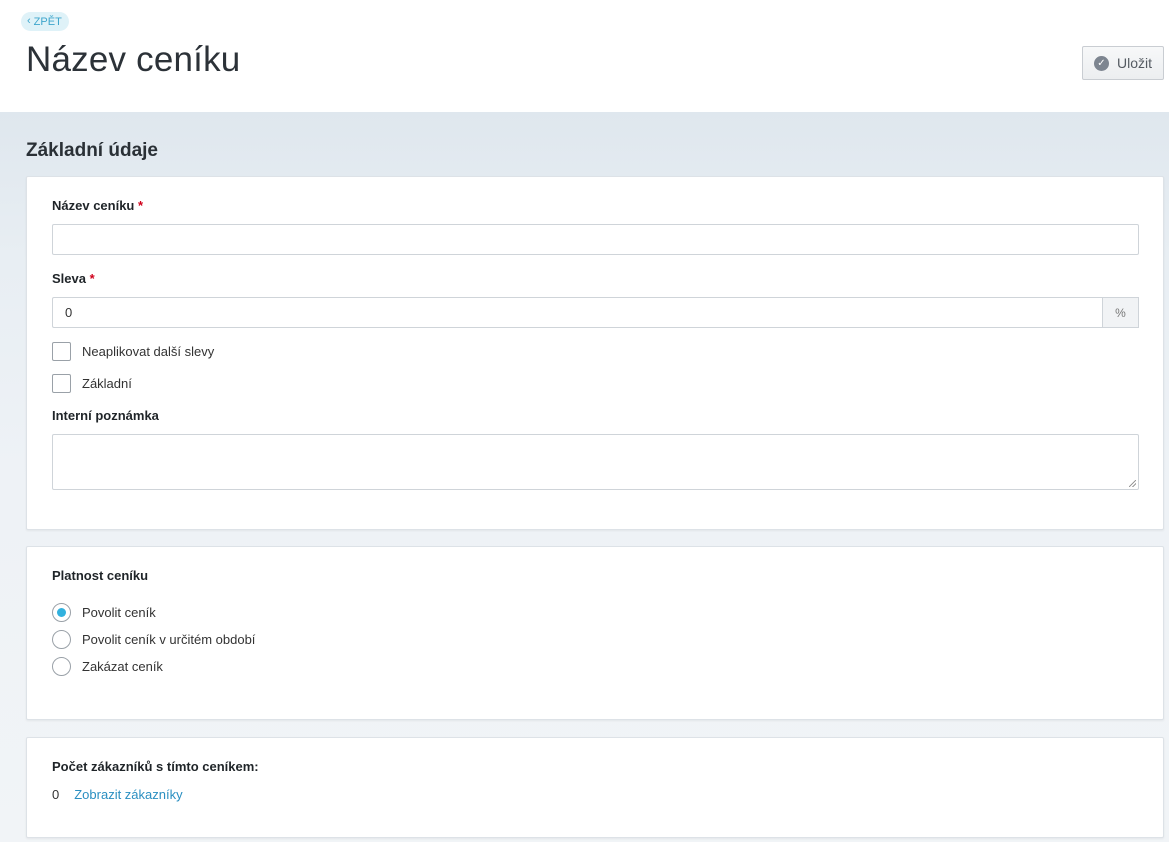 The width and height of the screenshot is (1169, 842). Describe the element at coordinates (69, 278) in the screenshot. I see `discount-label-text: Sleva` at that location.